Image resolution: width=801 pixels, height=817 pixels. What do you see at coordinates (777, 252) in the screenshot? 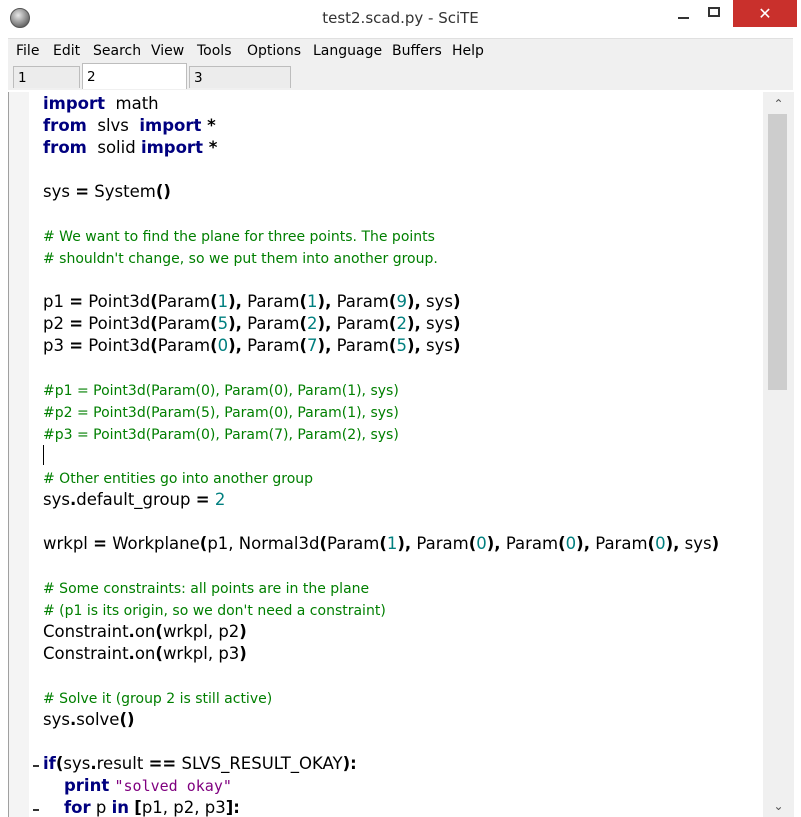
I see `scroll-thumb` at bounding box center [777, 252].